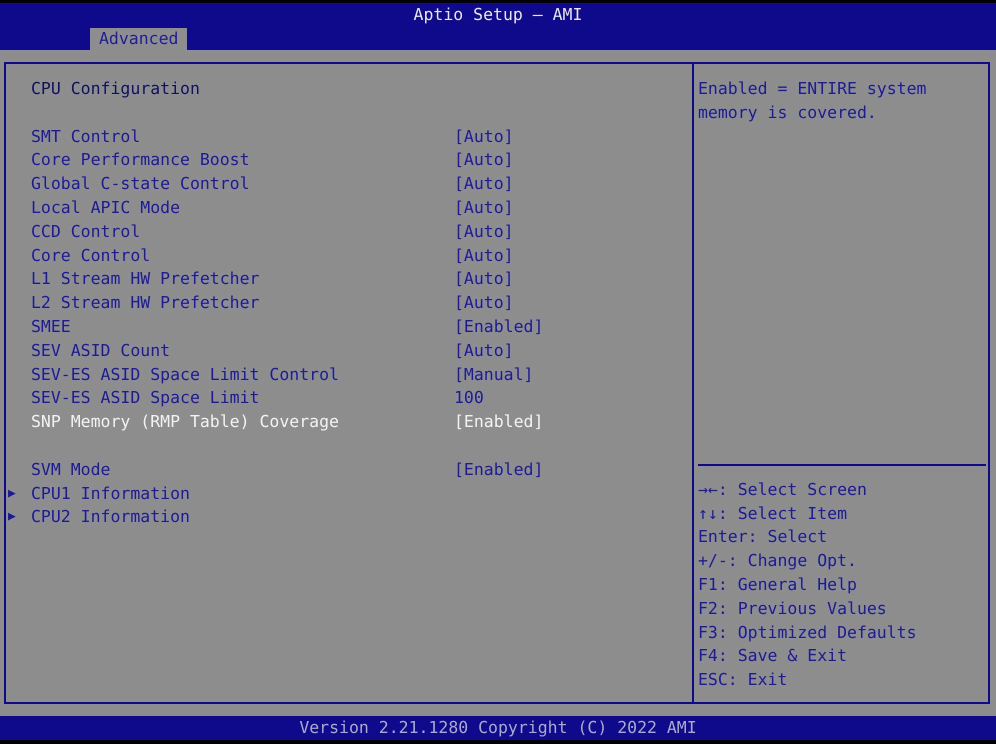  Describe the element at coordinates (242, 422) in the screenshot. I see `setting-label: SNP Memory (RMP Table) Coverage` at that location.